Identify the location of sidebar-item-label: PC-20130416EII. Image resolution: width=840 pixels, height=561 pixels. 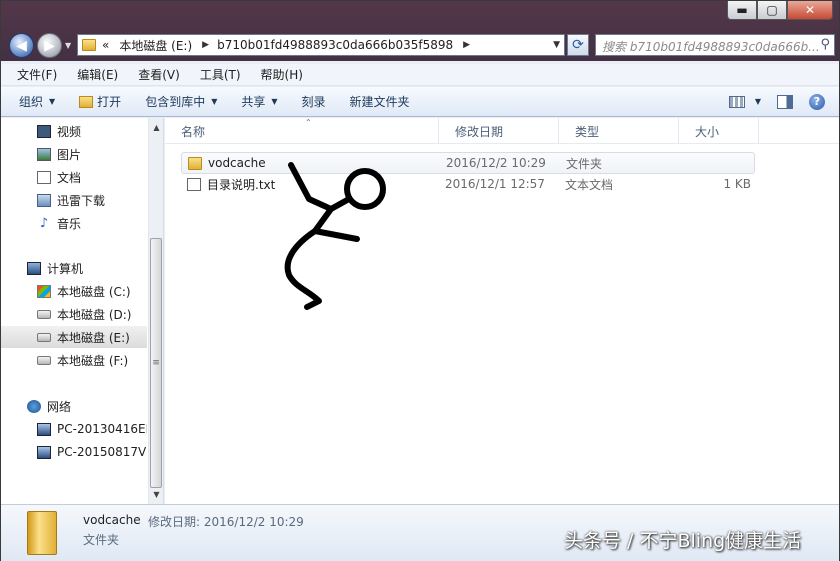
(102, 429).